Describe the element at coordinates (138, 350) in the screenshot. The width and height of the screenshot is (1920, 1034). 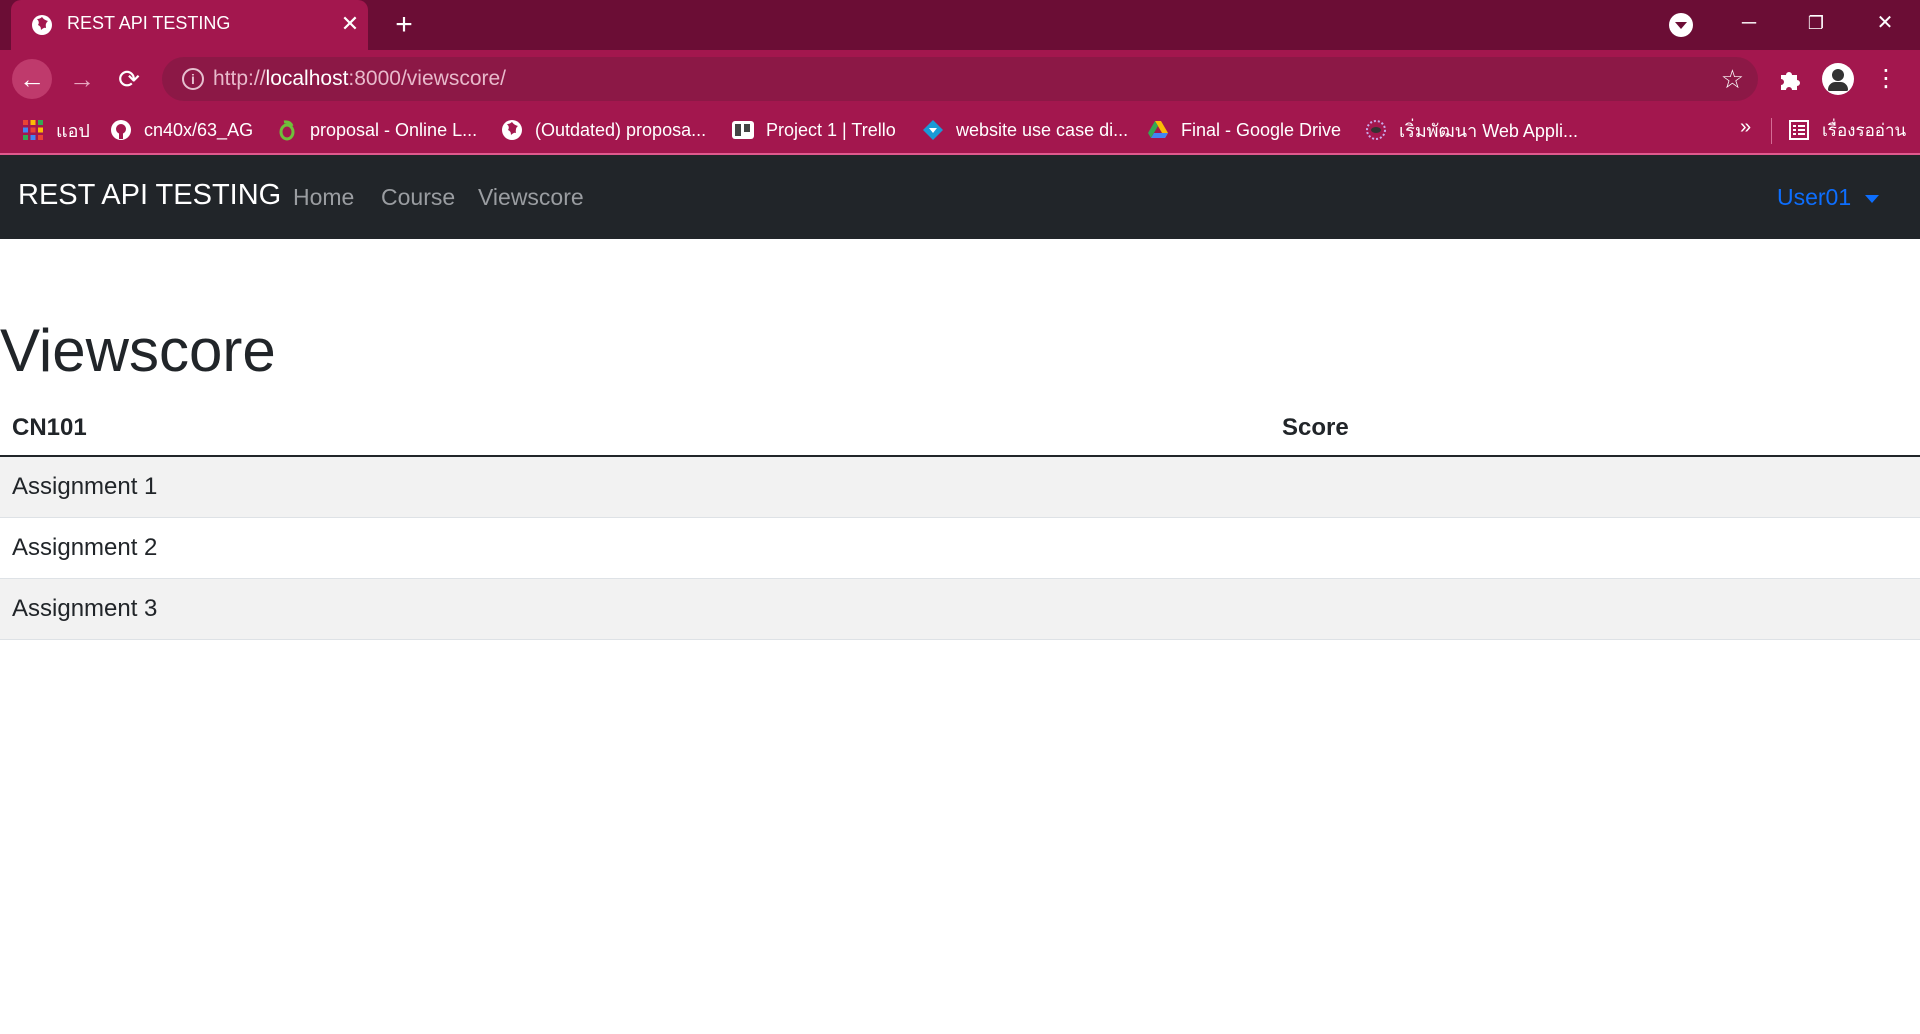
I see `page-title: Viewscore` at that location.